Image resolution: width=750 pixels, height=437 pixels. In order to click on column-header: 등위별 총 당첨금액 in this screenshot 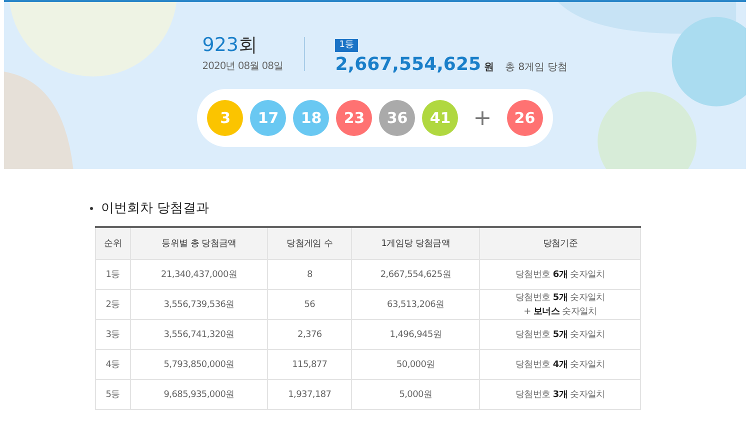, I will do `click(199, 243)`.